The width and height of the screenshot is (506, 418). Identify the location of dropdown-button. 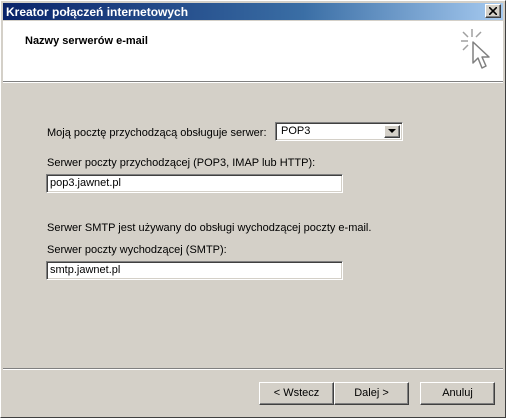
(392, 131).